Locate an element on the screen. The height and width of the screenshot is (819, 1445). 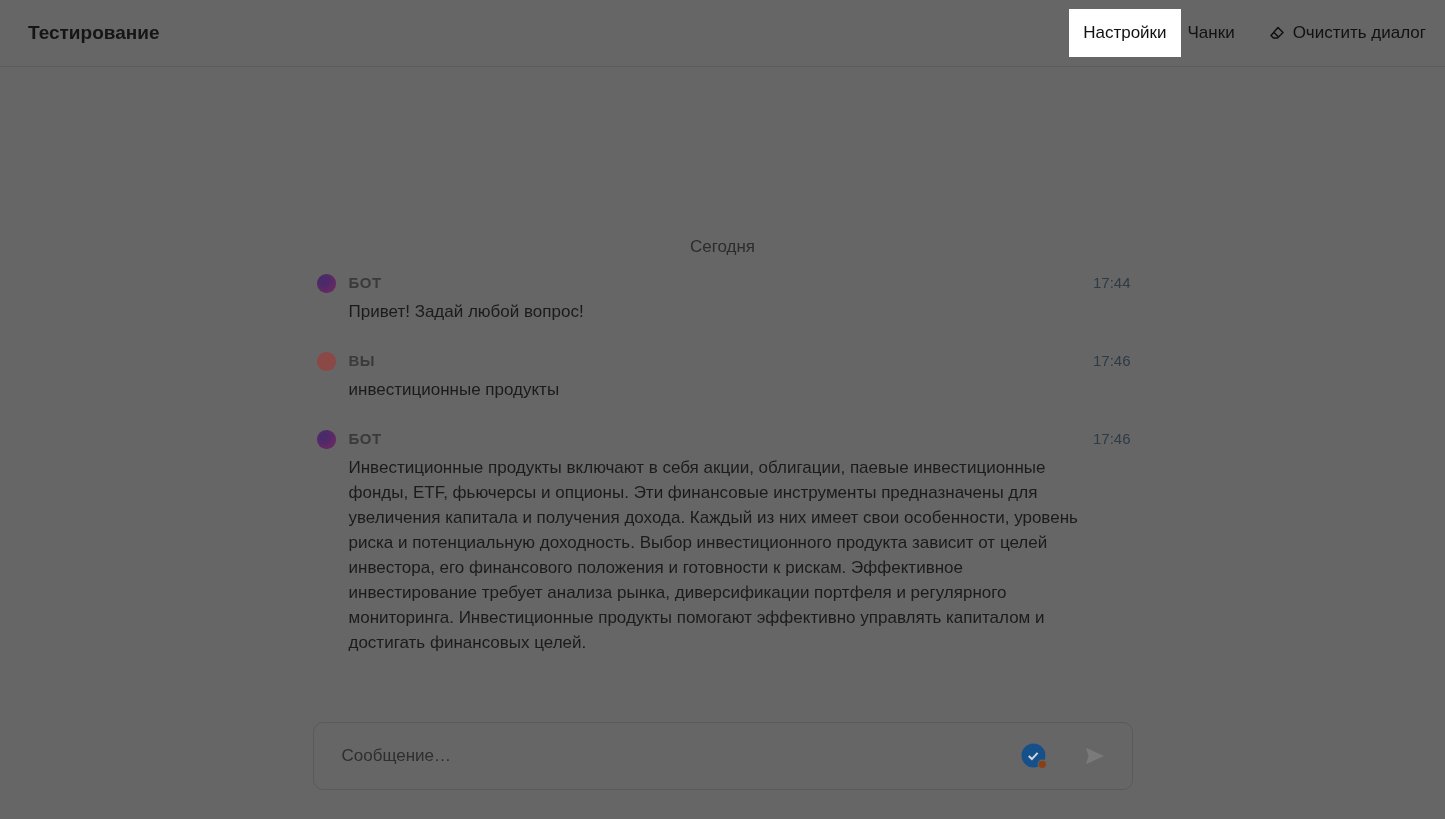
message-text: Привет! Задай любой вопрос! is located at coordinates (466, 312).